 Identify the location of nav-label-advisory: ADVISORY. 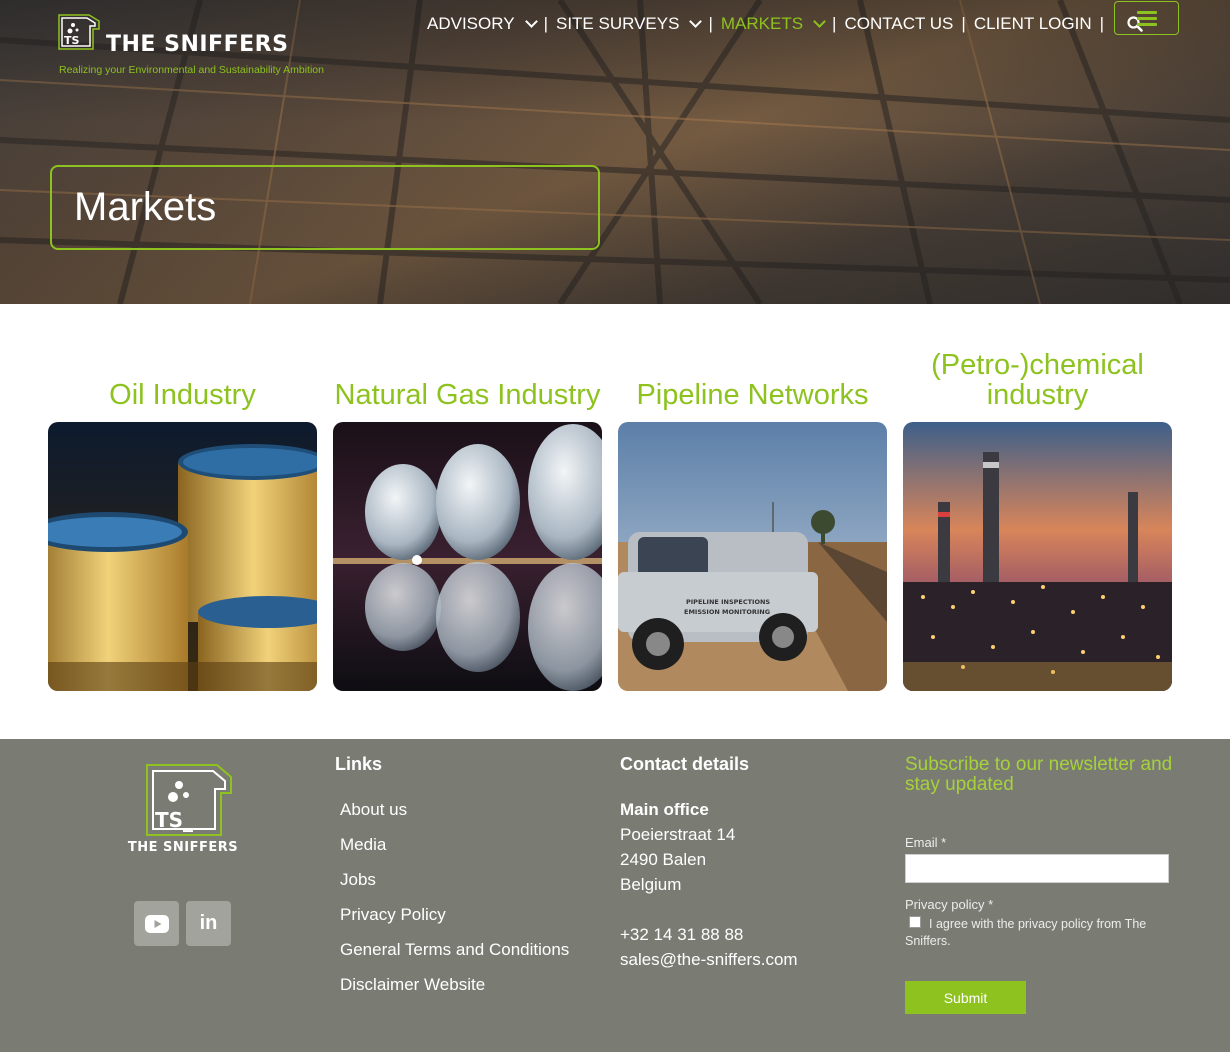
(471, 23).